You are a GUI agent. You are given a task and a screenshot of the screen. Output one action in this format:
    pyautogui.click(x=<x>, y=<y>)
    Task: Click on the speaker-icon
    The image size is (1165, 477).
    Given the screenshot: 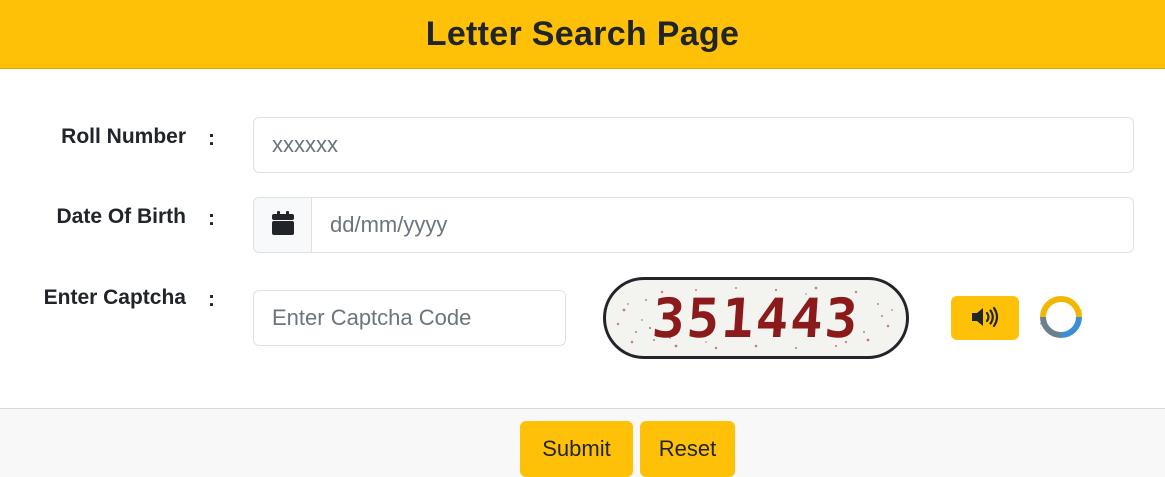 What is the action you would take?
    pyautogui.click(x=985, y=318)
    